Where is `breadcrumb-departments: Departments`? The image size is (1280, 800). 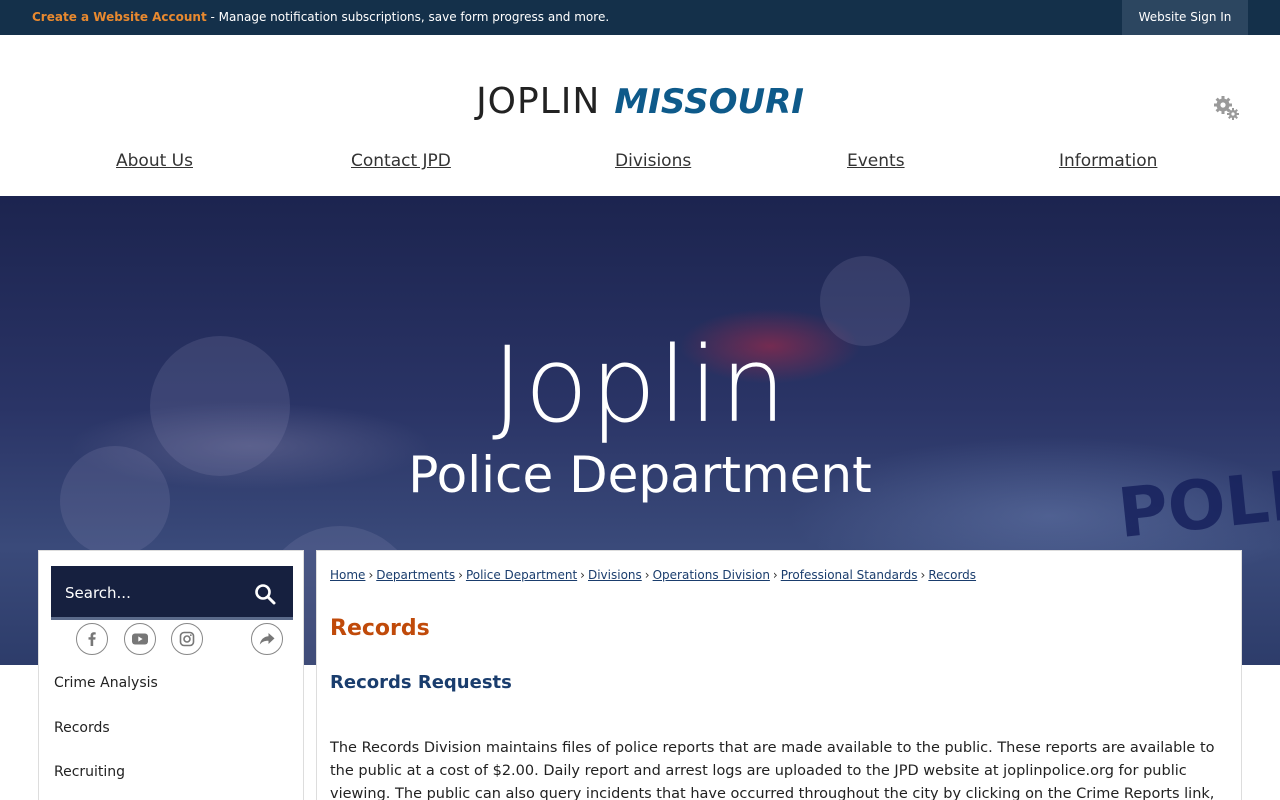 breadcrumb-departments: Departments is located at coordinates (415, 575).